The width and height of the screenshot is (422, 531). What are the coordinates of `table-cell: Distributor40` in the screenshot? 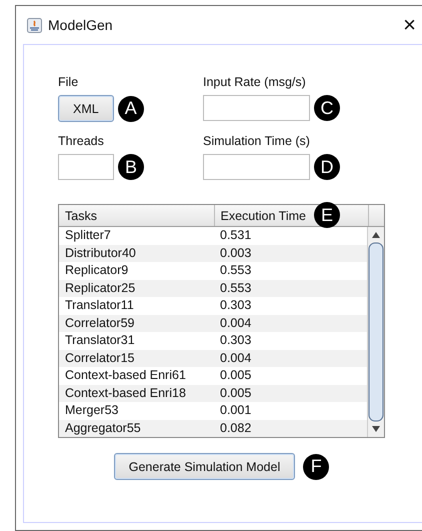 It's located at (136, 253).